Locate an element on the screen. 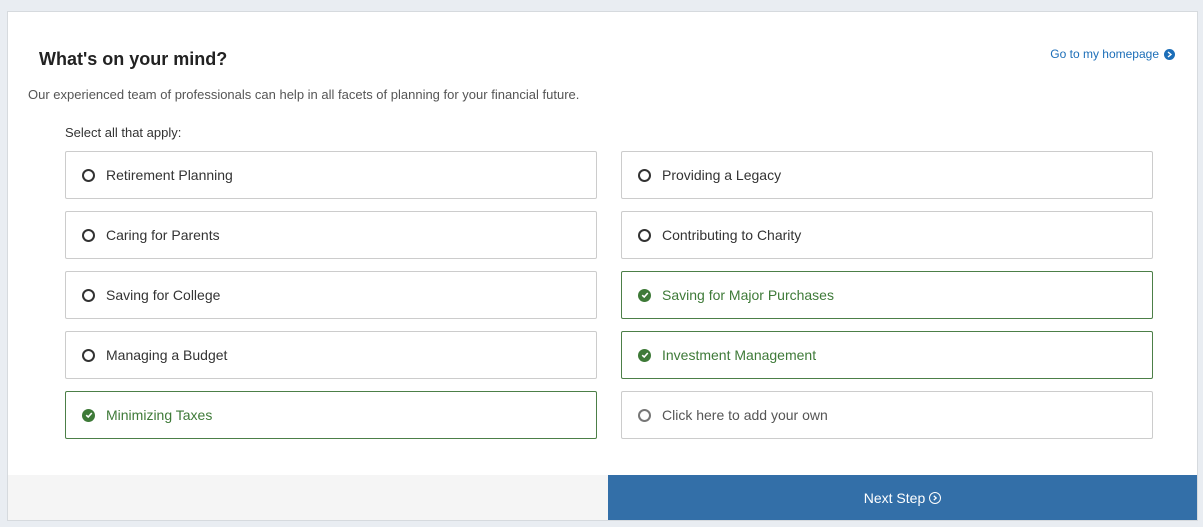  option-saving-for-major-purchases: Saving for Major Purchases is located at coordinates (887, 295).